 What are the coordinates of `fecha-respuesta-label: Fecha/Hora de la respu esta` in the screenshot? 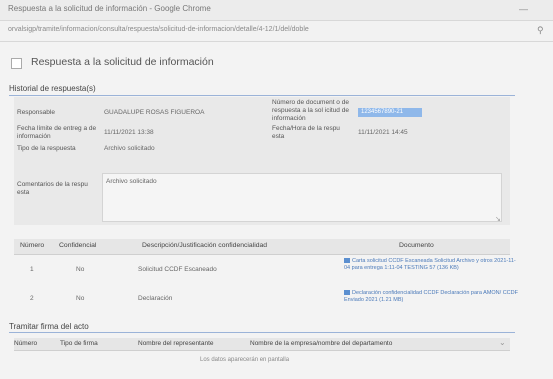 It's located at (306, 132).